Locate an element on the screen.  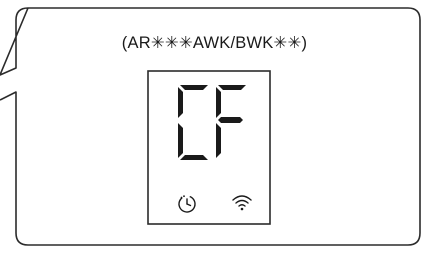
digit-c is located at coordinates (193, 122).